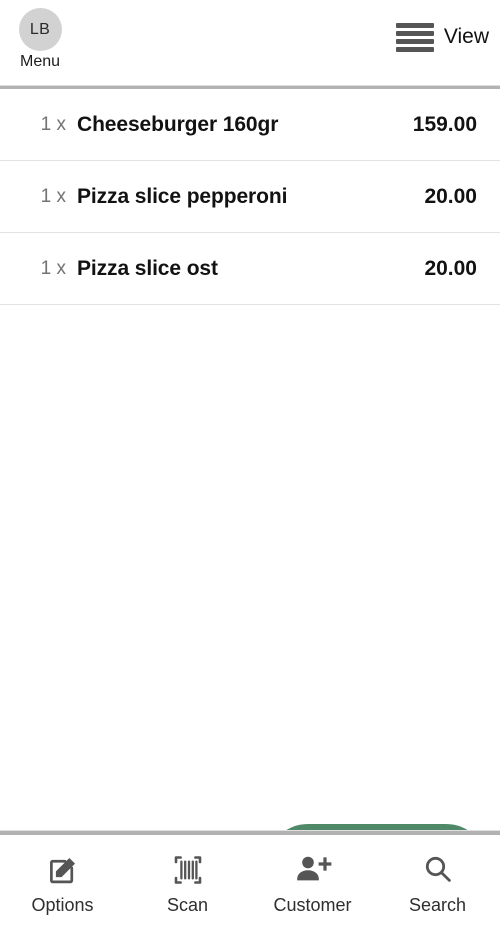 This screenshot has width=500, height=938. What do you see at coordinates (250, 42) in the screenshot?
I see `app-header: LB Menu View` at bounding box center [250, 42].